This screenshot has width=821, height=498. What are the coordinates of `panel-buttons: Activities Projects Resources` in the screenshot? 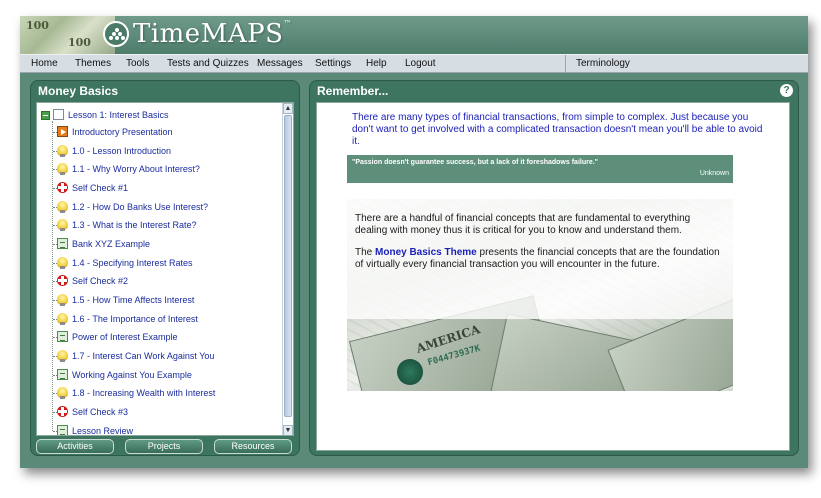 It's located at (165, 446).